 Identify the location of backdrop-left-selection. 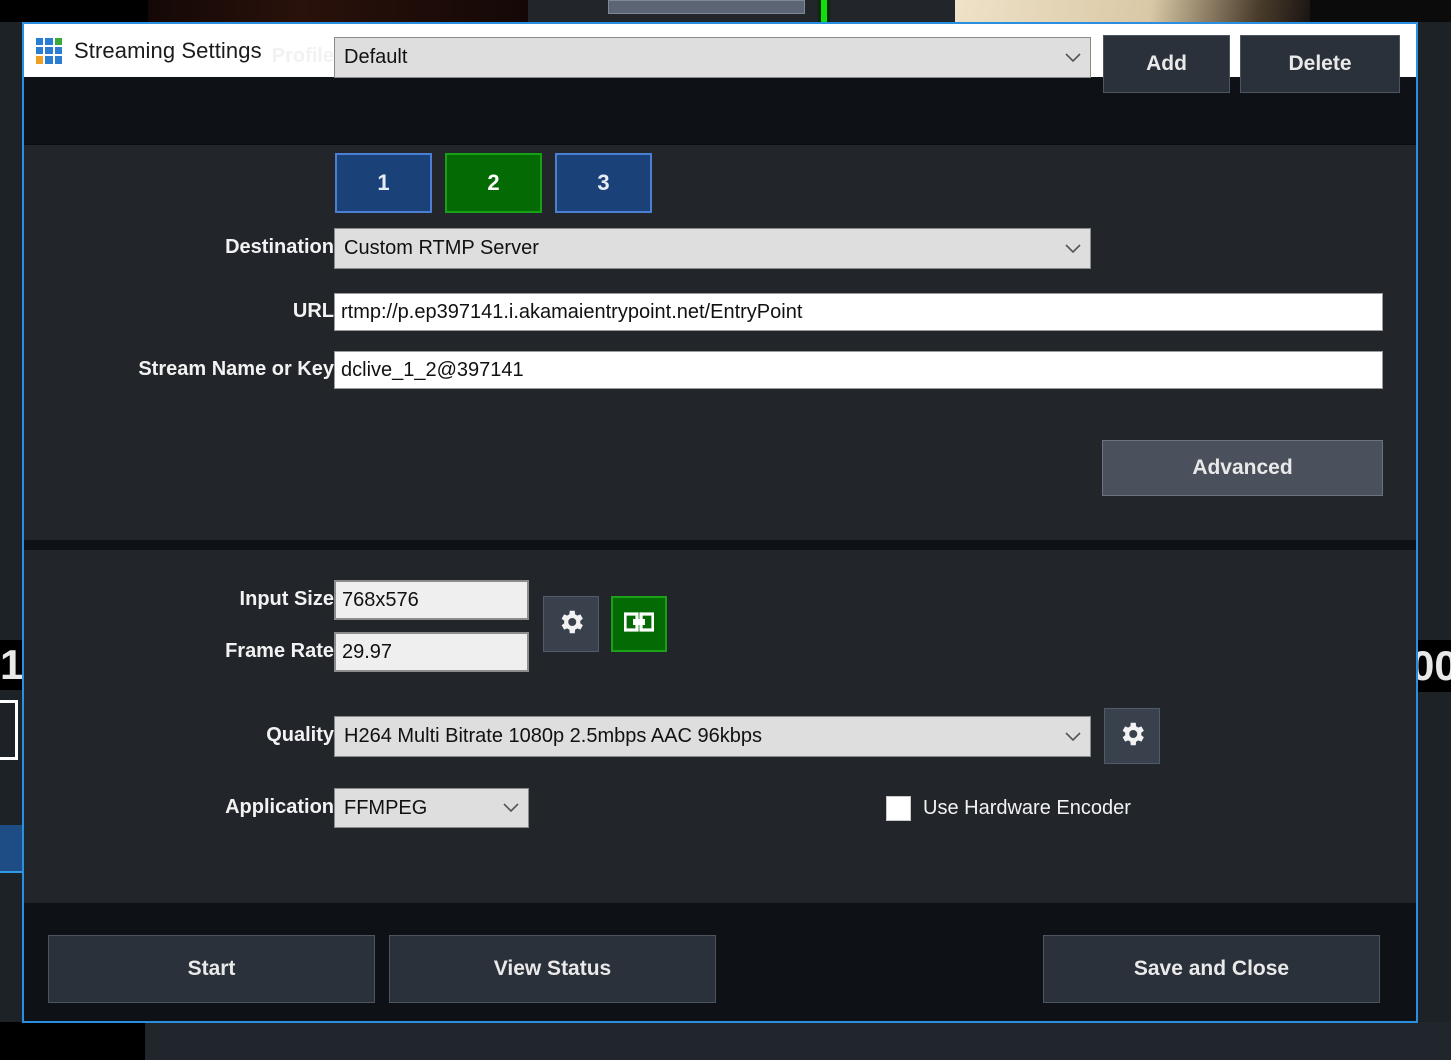
(11, 849).